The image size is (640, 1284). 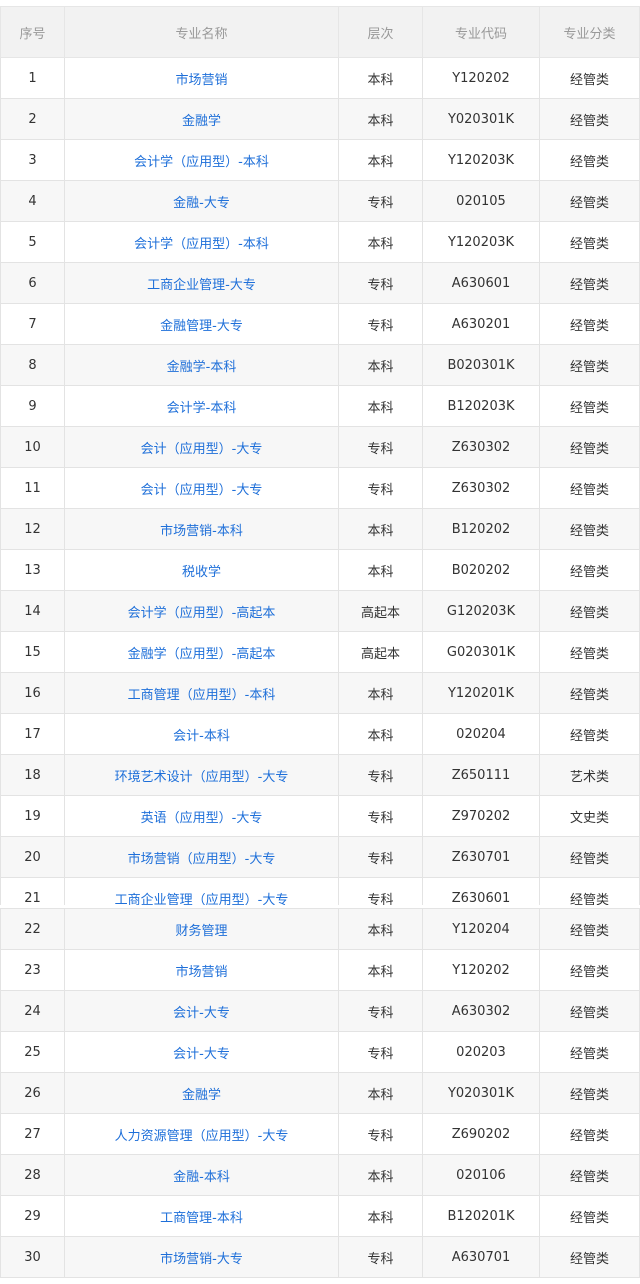 I want to click on table-row: 25 会计-大专 专科 020203 经管类, so click(x=320, y=1052).